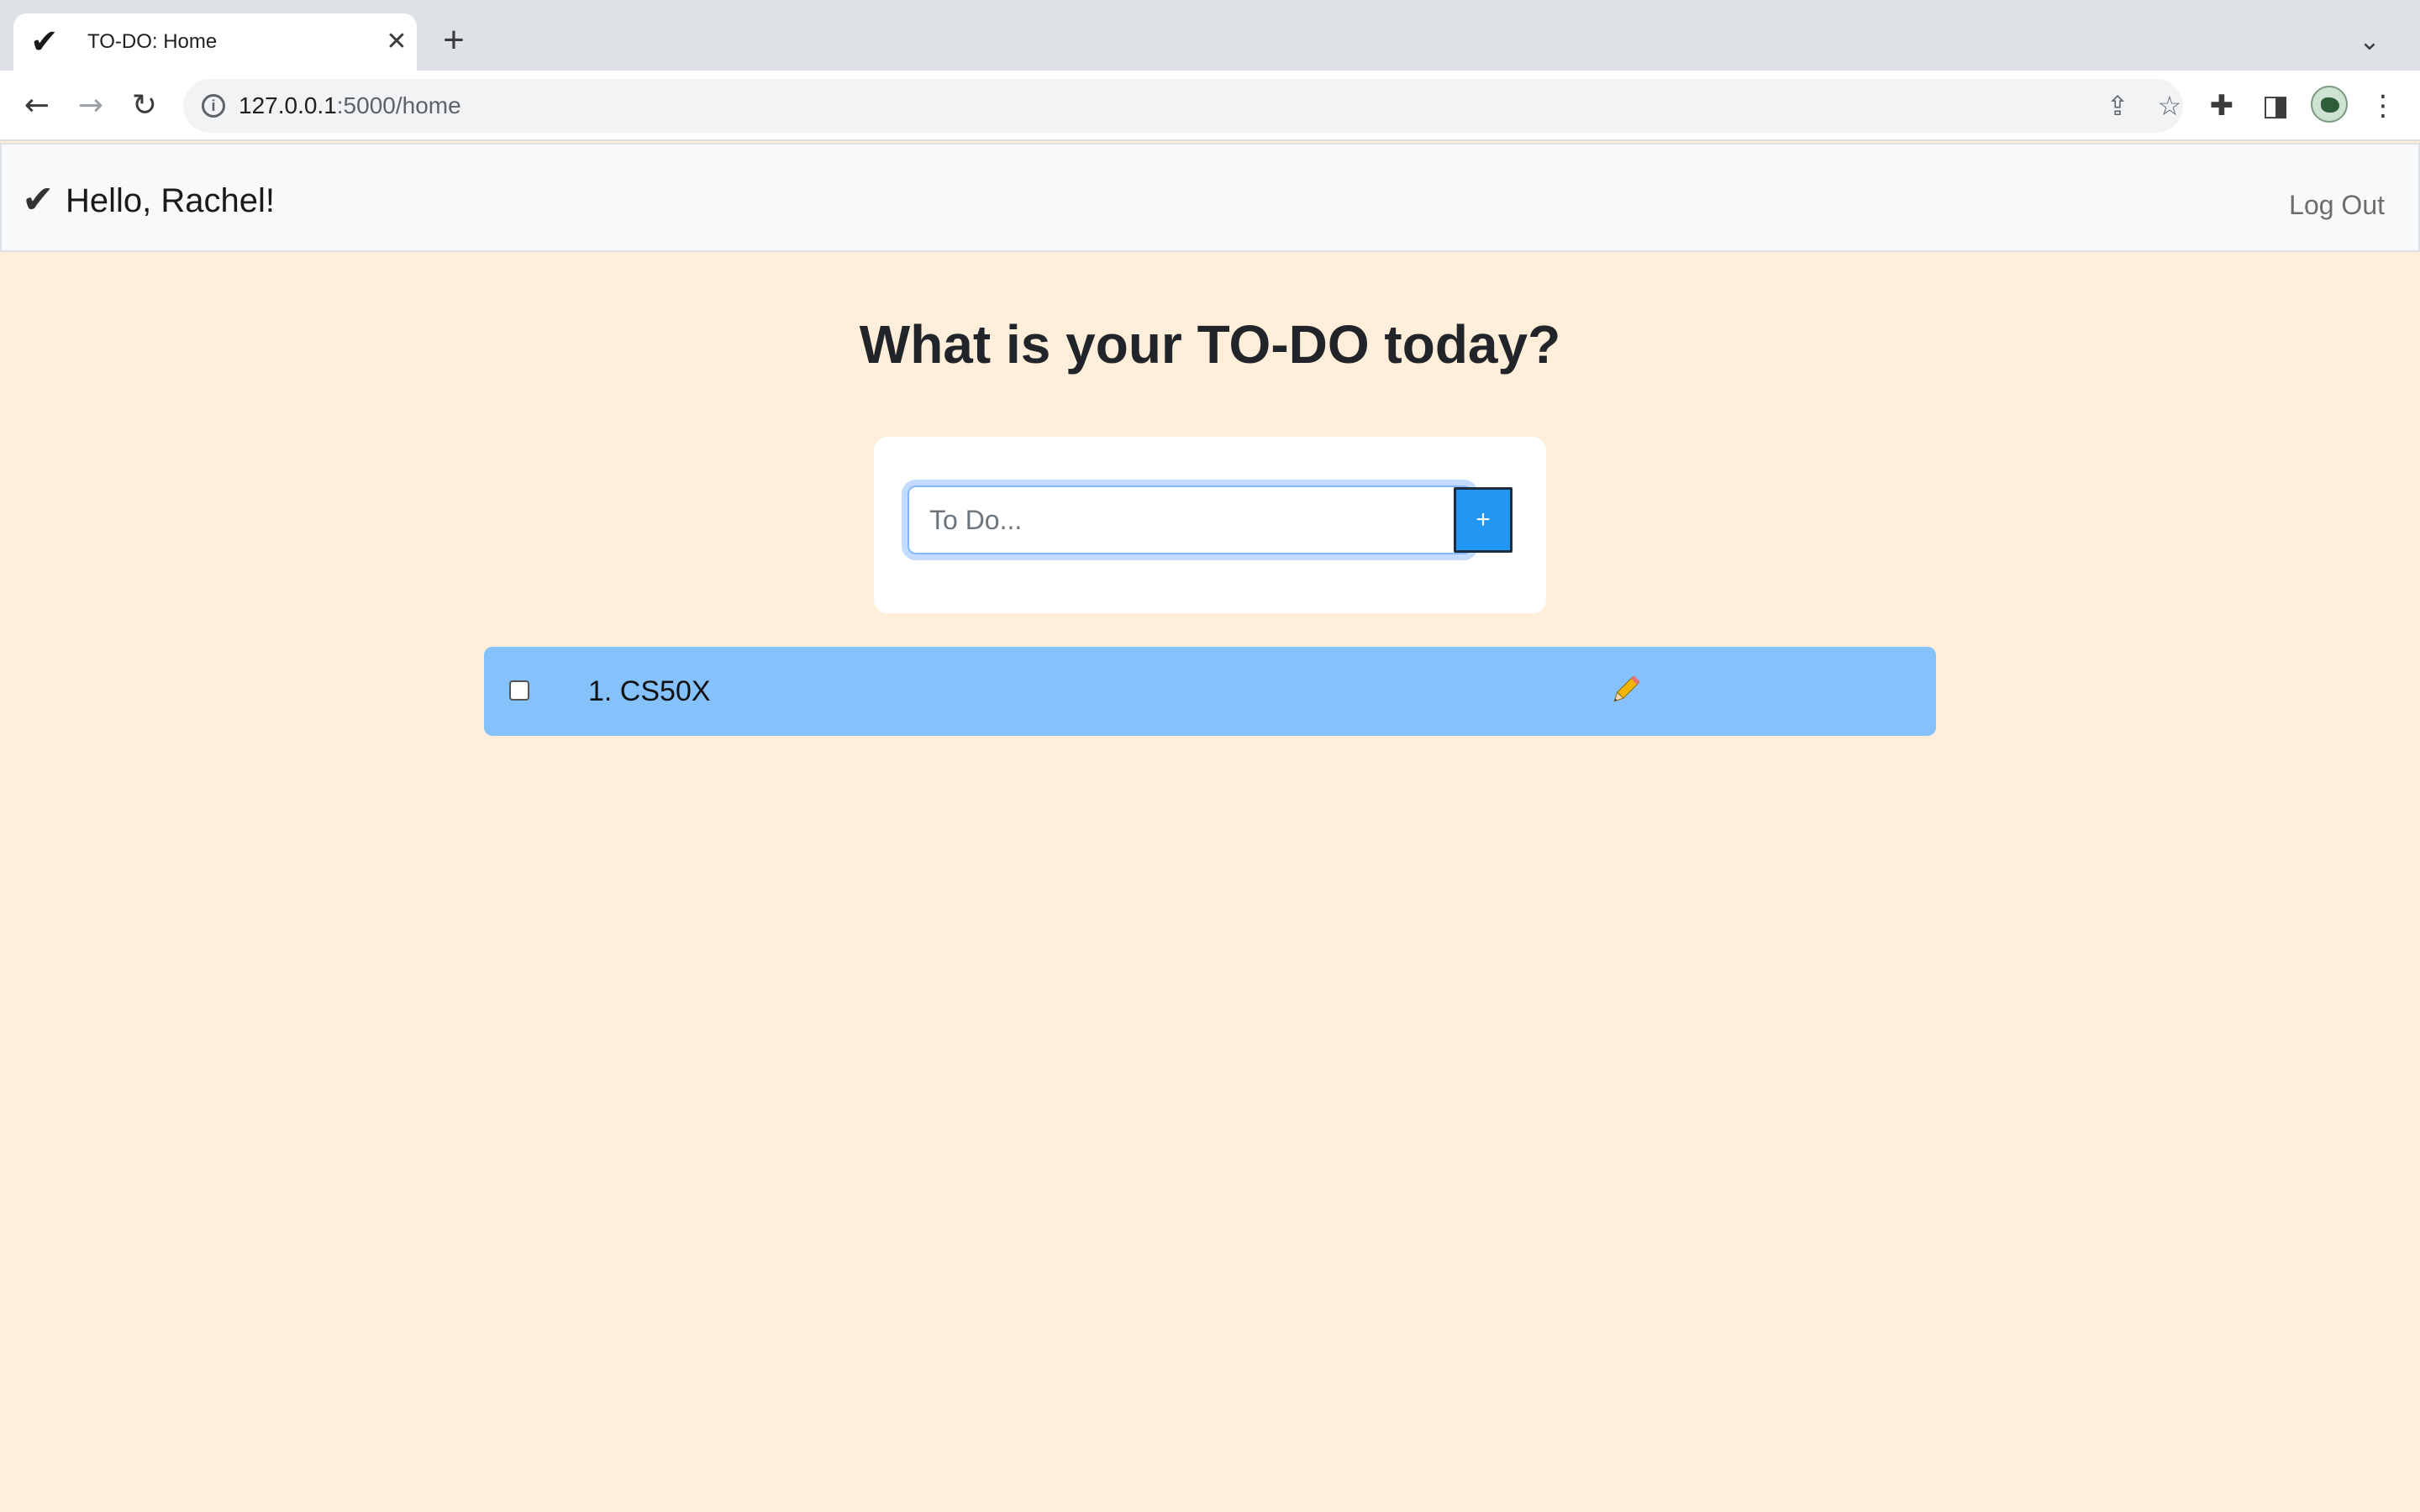 This screenshot has width=2420, height=1512. I want to click on browser-tabstrip: ✔ TO-DO: Home ✕ + ⌄, so click(1210, 35).